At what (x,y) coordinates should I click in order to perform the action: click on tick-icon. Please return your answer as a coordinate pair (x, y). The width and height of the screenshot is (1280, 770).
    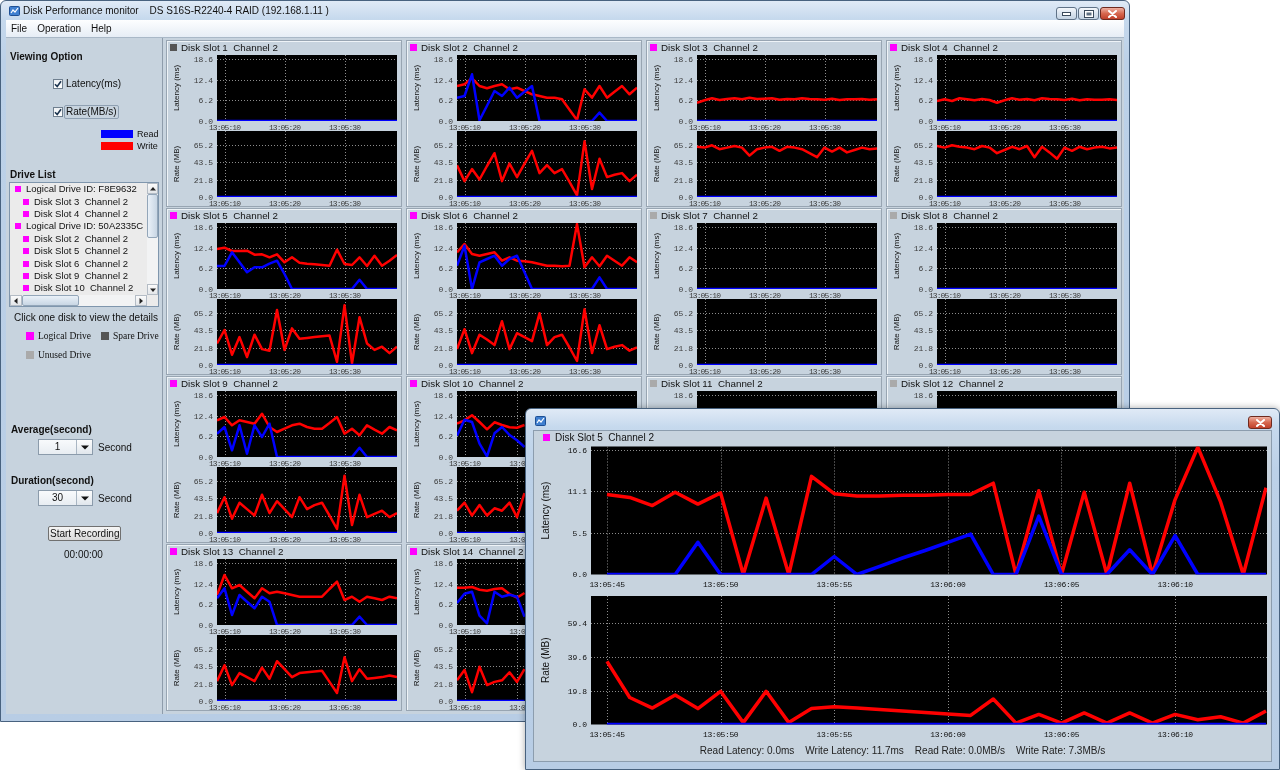
    Looking at the image, I should click on (58, 112).